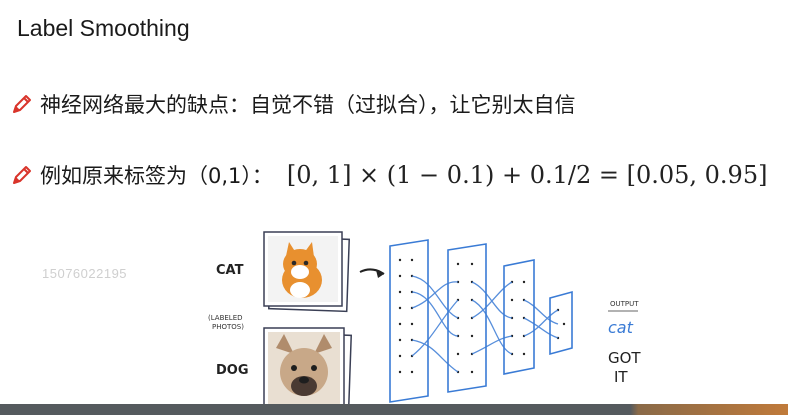  I want to click on video-progress-bar, so click(394, 409).